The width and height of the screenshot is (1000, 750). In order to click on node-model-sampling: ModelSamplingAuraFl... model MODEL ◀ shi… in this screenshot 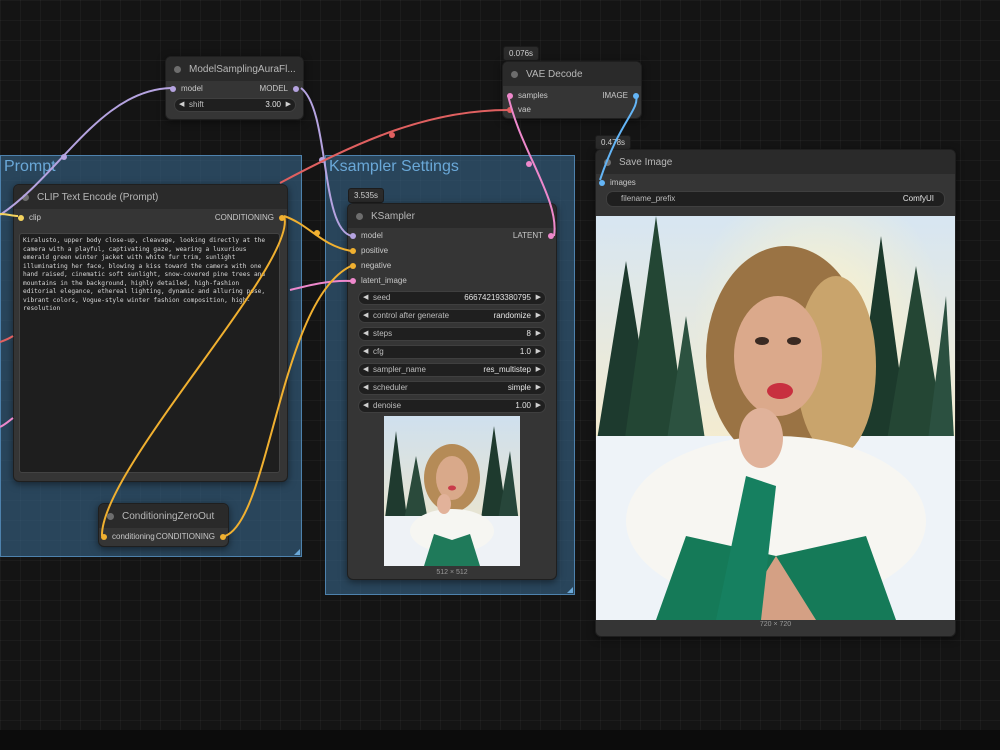, I will do `click(234, 88)`.